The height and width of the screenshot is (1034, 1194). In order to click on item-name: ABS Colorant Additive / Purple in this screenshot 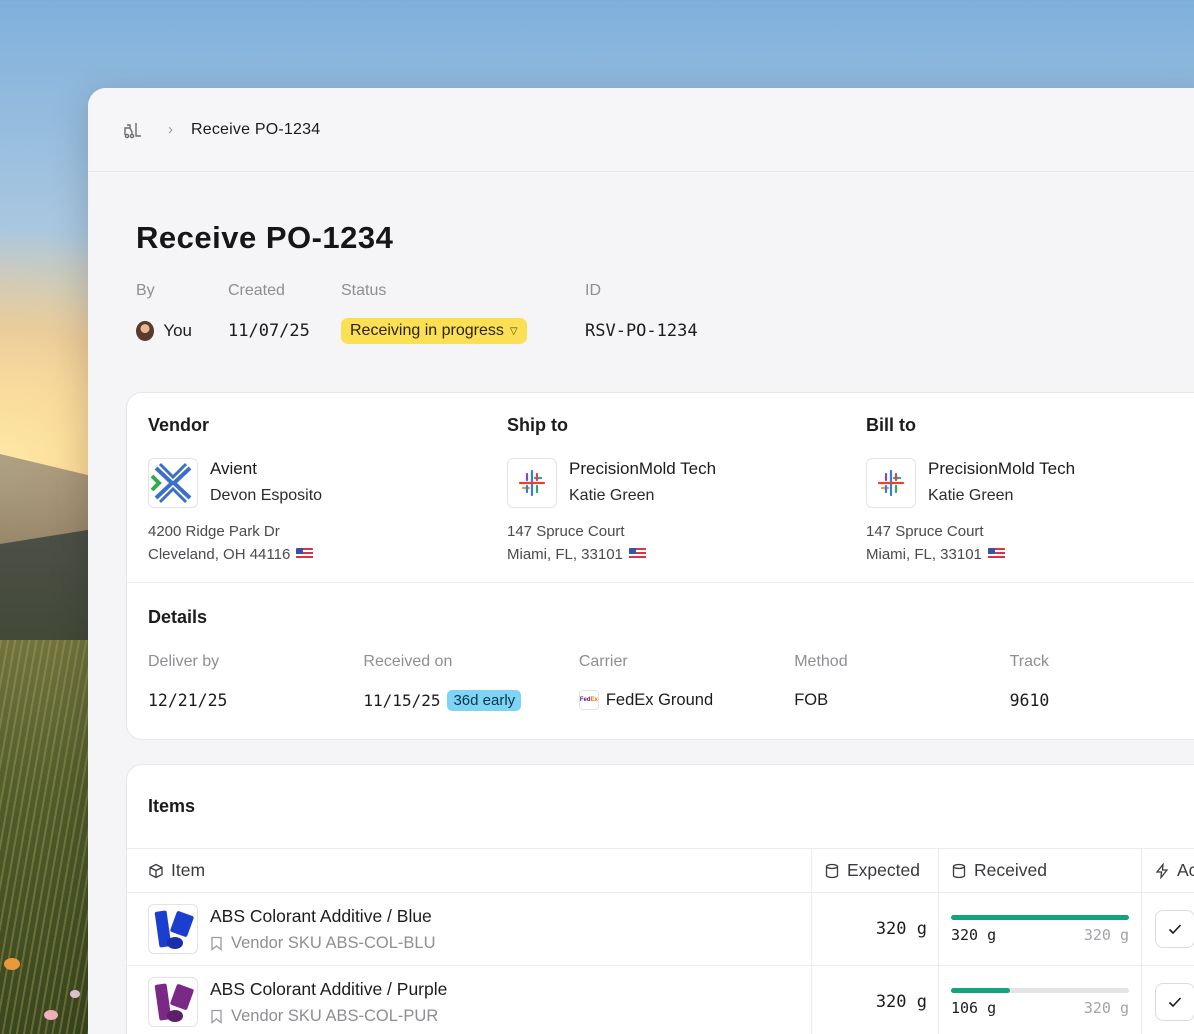, I will do `click(329, 988)`.